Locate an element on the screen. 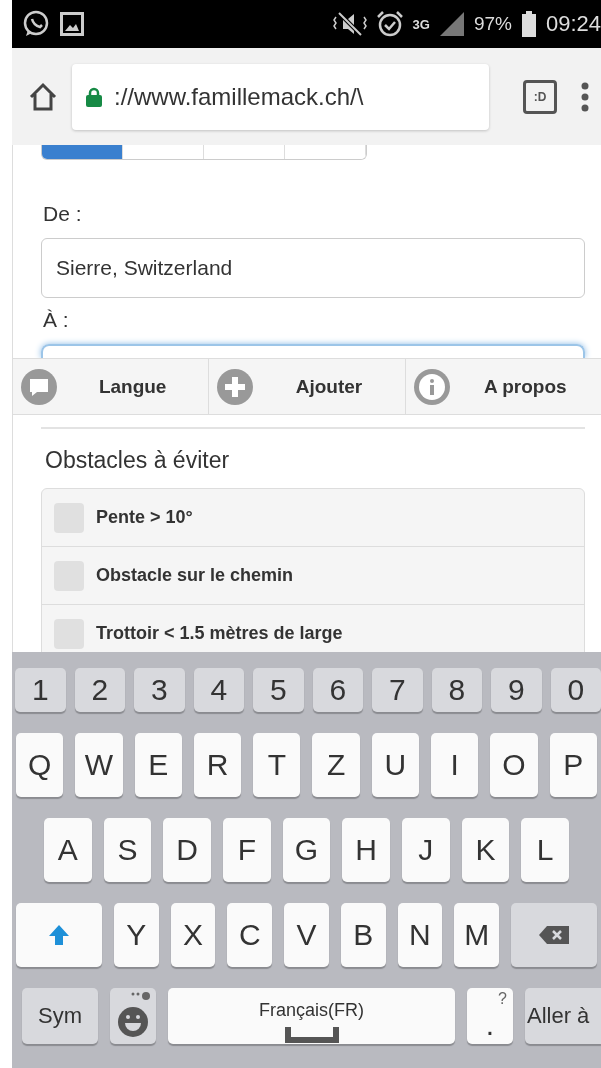 This screenshot has width=601, height=1068. obstacle-label: Pente > 10° is located at coordinates (144, 517).